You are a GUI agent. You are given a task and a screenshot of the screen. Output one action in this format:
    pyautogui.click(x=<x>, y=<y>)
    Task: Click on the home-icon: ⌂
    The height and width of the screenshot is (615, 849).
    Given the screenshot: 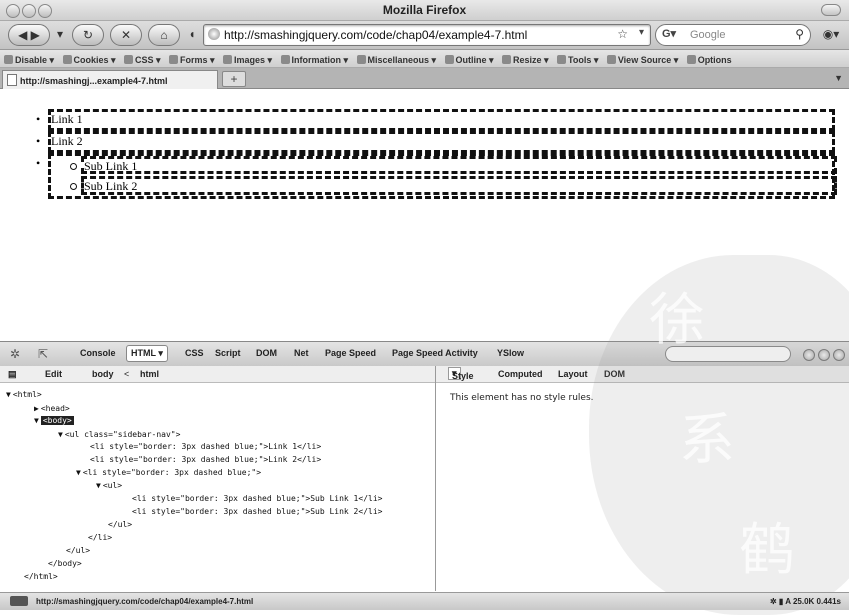 What is the action you would take?
    pyautogui.click(x=164, y=35)
    